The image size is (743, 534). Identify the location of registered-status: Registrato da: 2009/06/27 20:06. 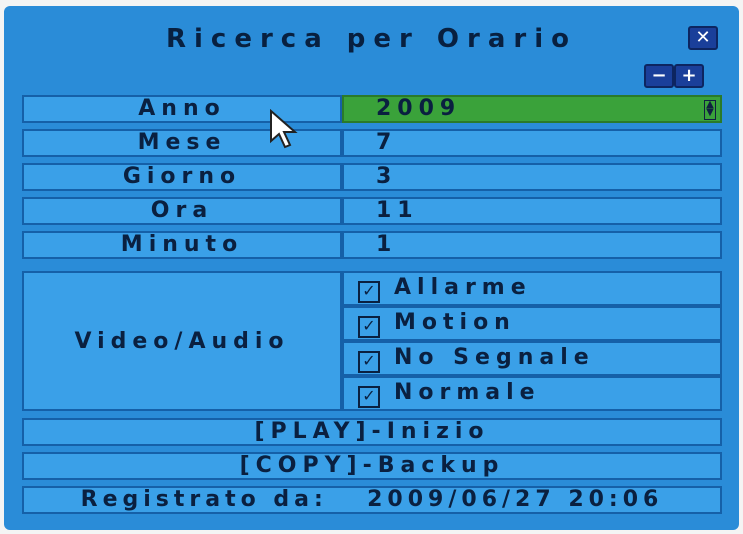
(372, 500).